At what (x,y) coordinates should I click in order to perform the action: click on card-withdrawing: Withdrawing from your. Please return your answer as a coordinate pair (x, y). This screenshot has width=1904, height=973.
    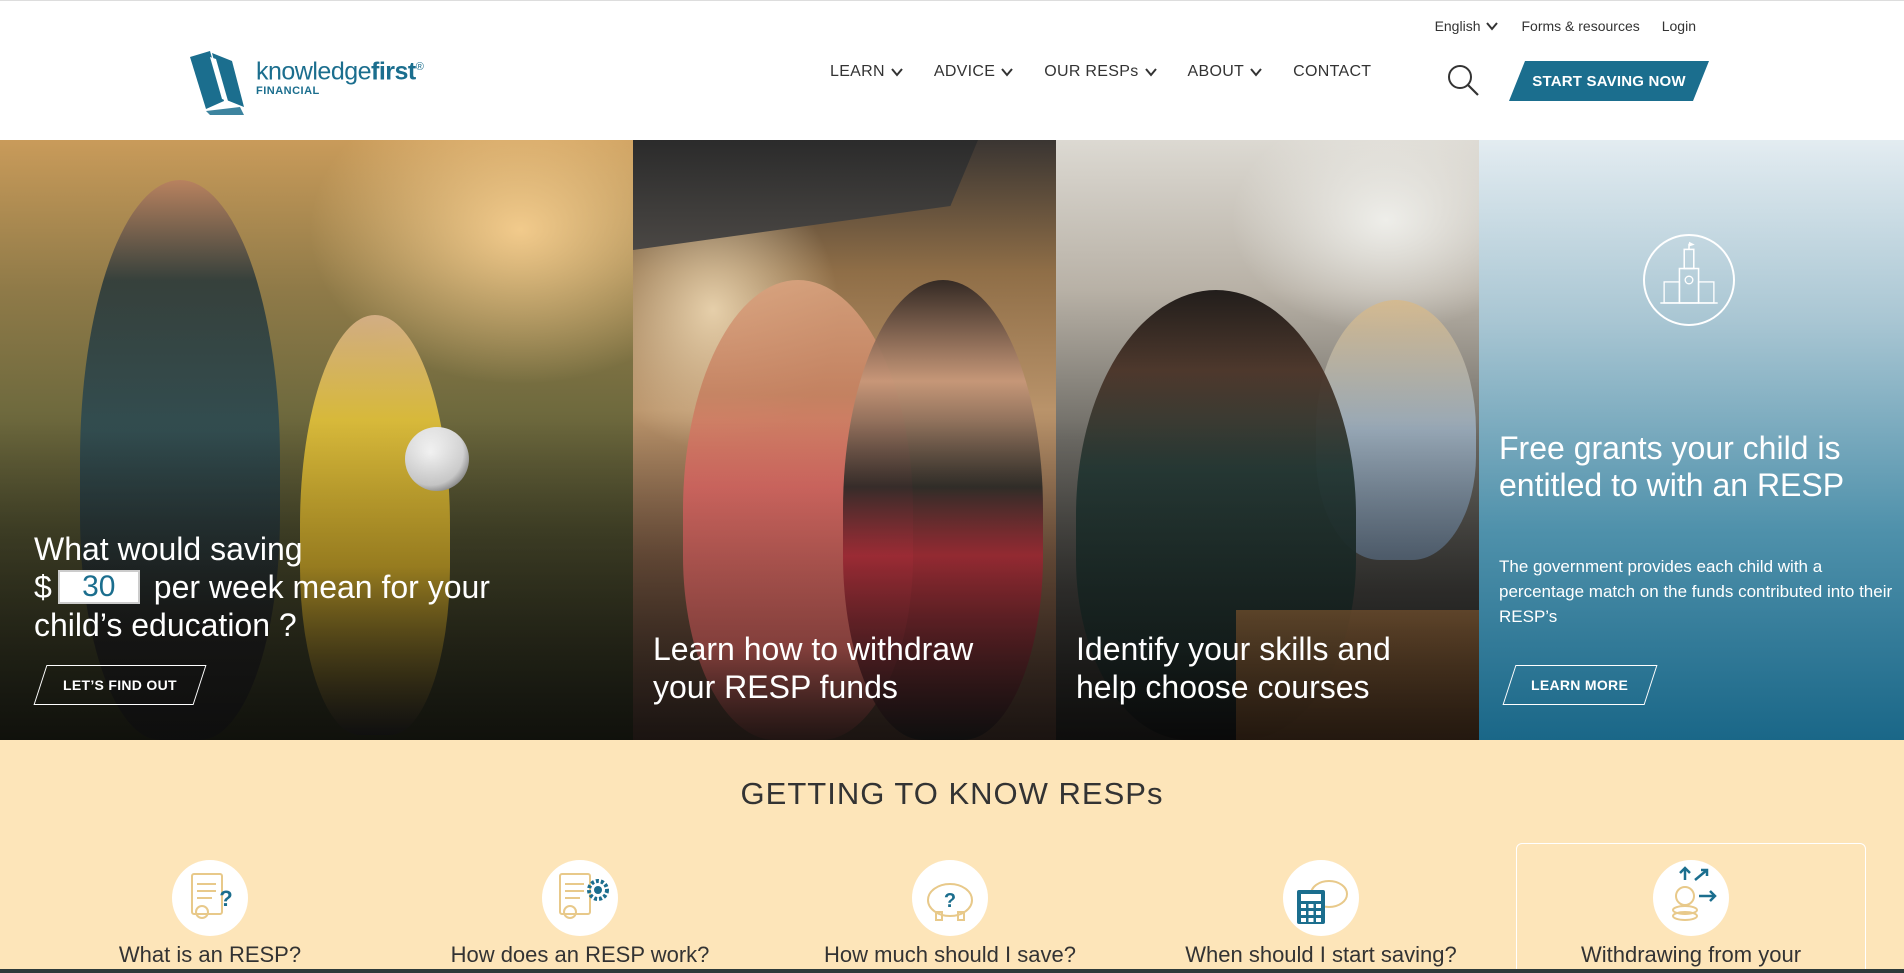
    Looking at the image, I should click on (1691, 914).